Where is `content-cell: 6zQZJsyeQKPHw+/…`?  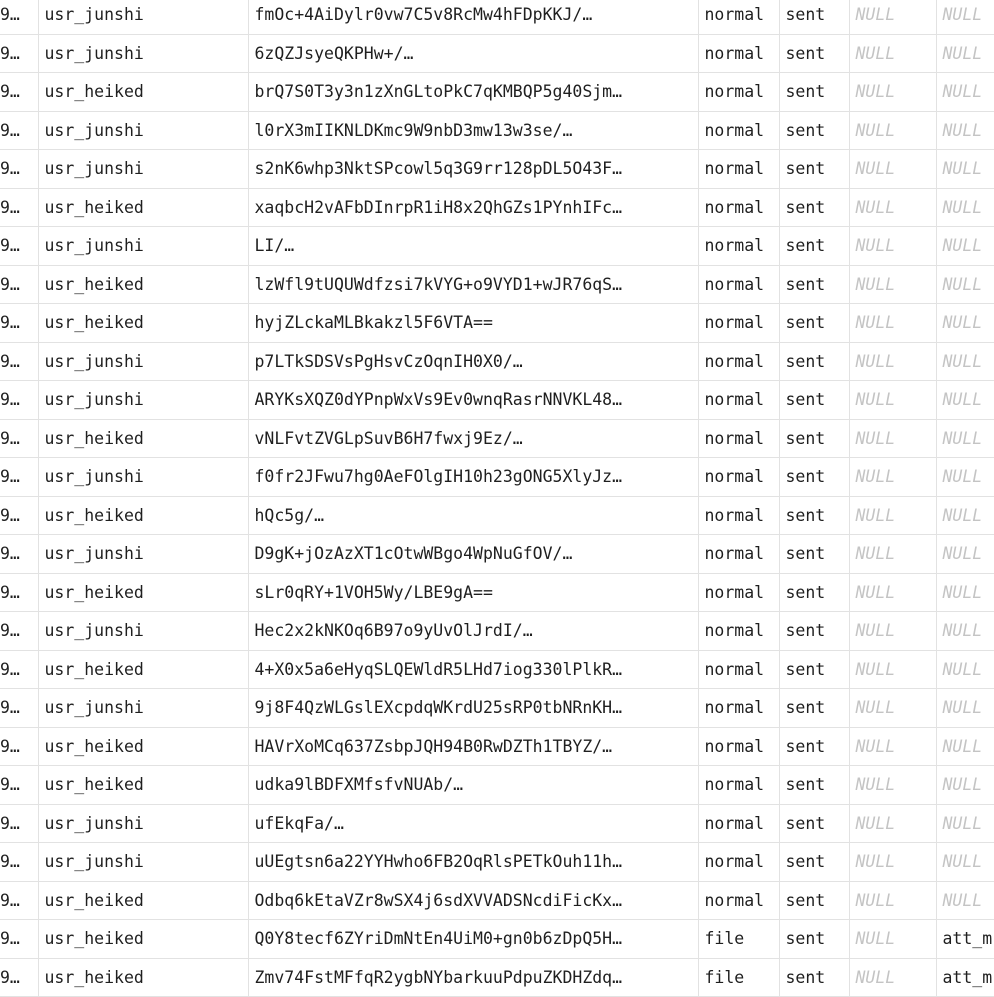
content-cell: 6zQZJsyeQKPHw+/… is located at coordinates (473, 53).